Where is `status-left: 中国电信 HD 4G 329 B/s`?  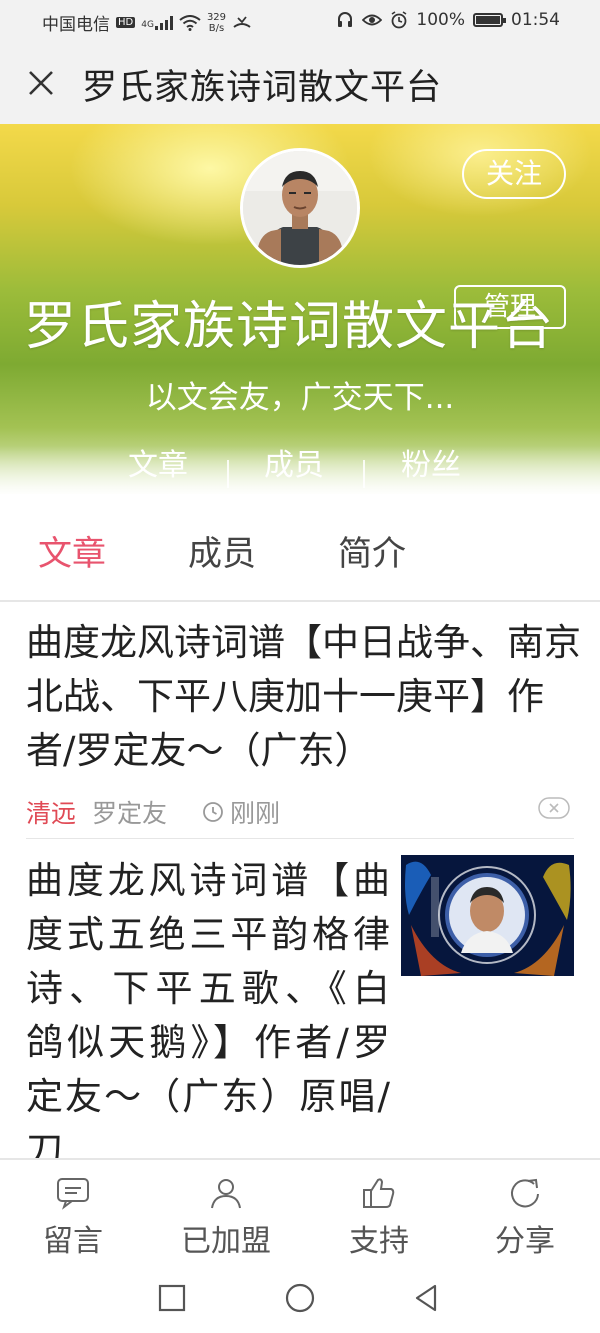
status-left: 中国电信 HD 4G 329 B/s is located at coordinates (147, 22).